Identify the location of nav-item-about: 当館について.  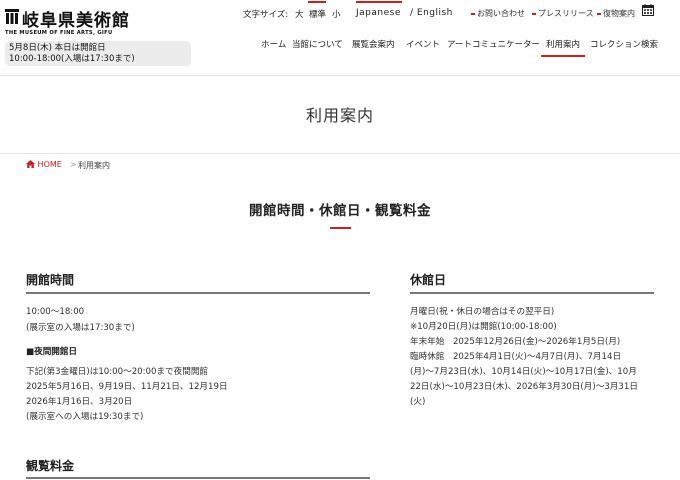
(317, 44).